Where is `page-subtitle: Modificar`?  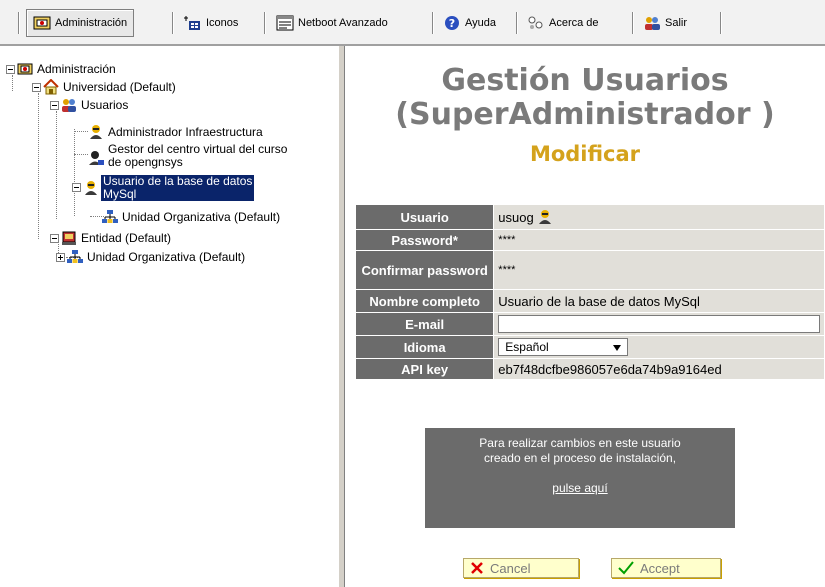
page-subtitle: Modificar is located at coordinates (585, 154).